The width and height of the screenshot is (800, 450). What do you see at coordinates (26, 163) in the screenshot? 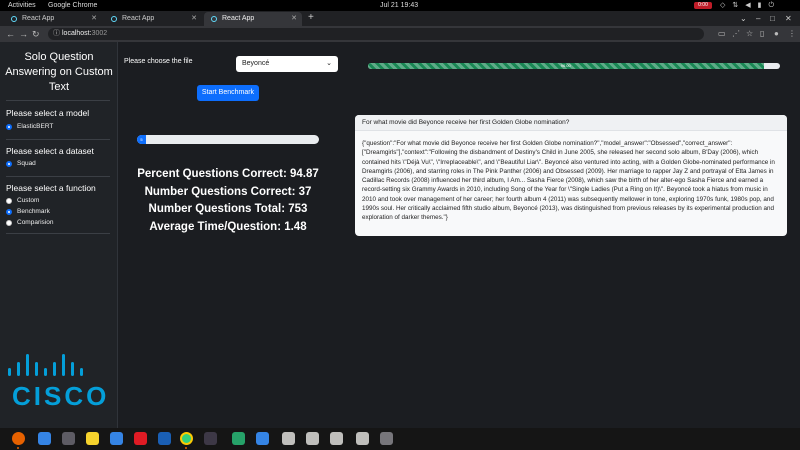
I see `radio-label: Squad` at bounding box center [26, 163].